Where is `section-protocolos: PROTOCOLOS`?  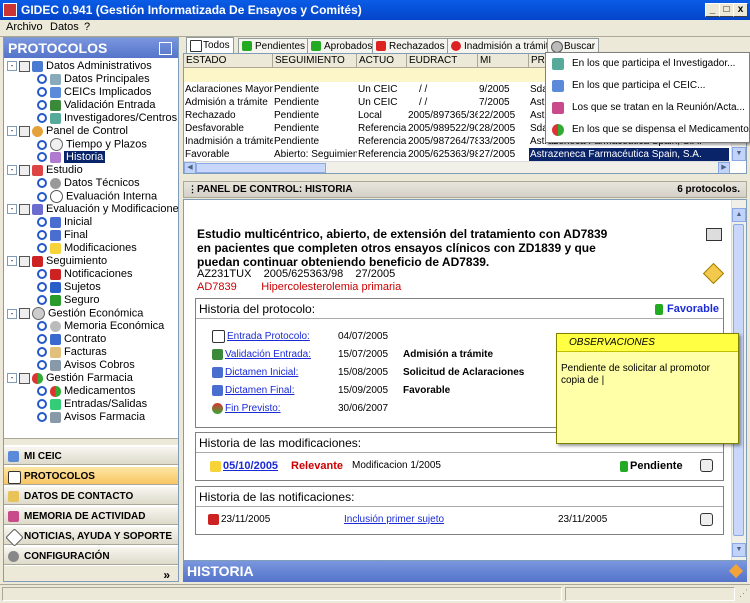 section-protocolos: PROTOCOLOS is located at coordinates (91, 475).